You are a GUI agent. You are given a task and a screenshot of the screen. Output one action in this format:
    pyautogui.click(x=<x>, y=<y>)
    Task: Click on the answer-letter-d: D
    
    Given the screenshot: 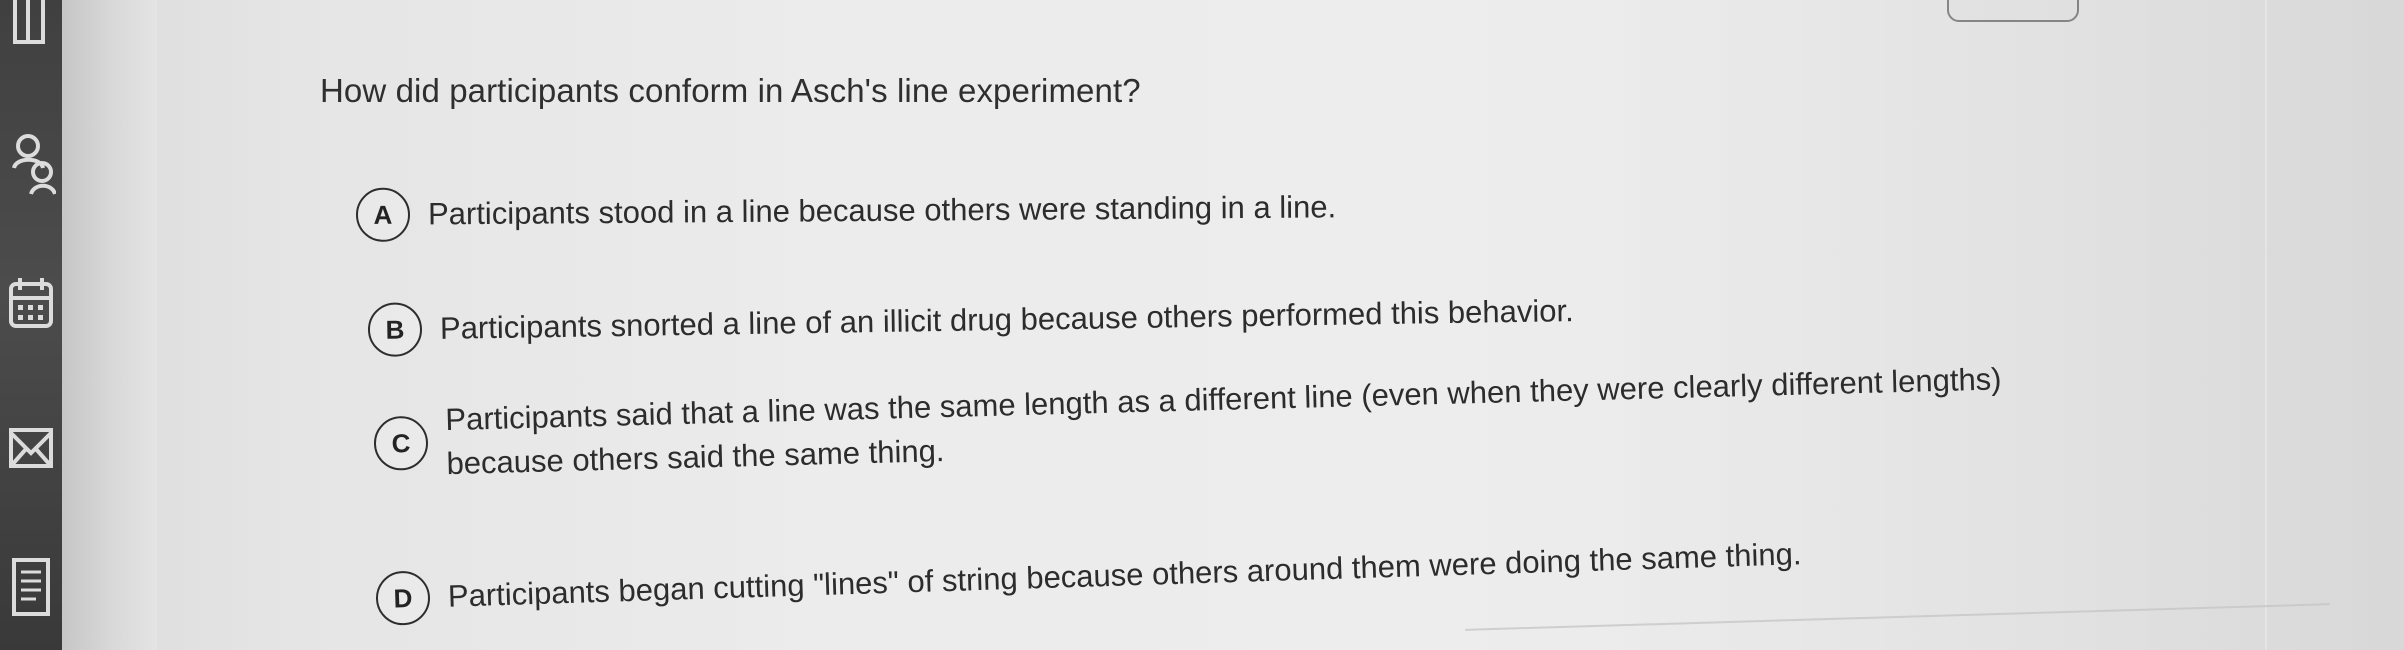 What is the action you would take?
    pyautogui.click(x=403, y=598)
    